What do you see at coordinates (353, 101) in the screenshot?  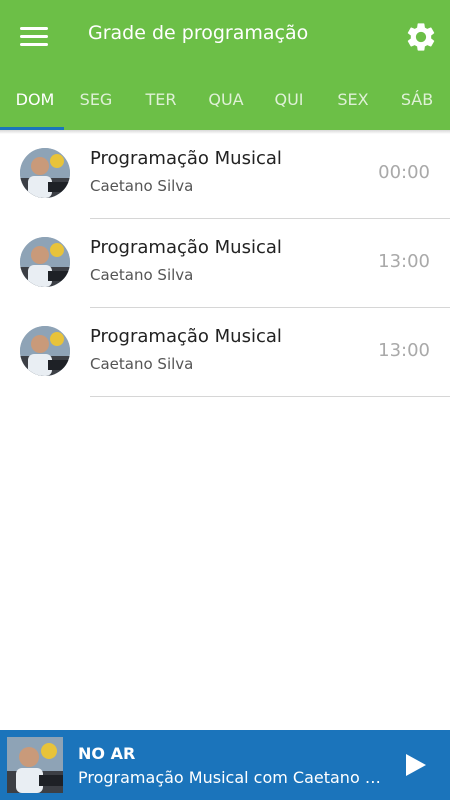 I see `tab-sex: SEX` at bounding box center [353, 101].